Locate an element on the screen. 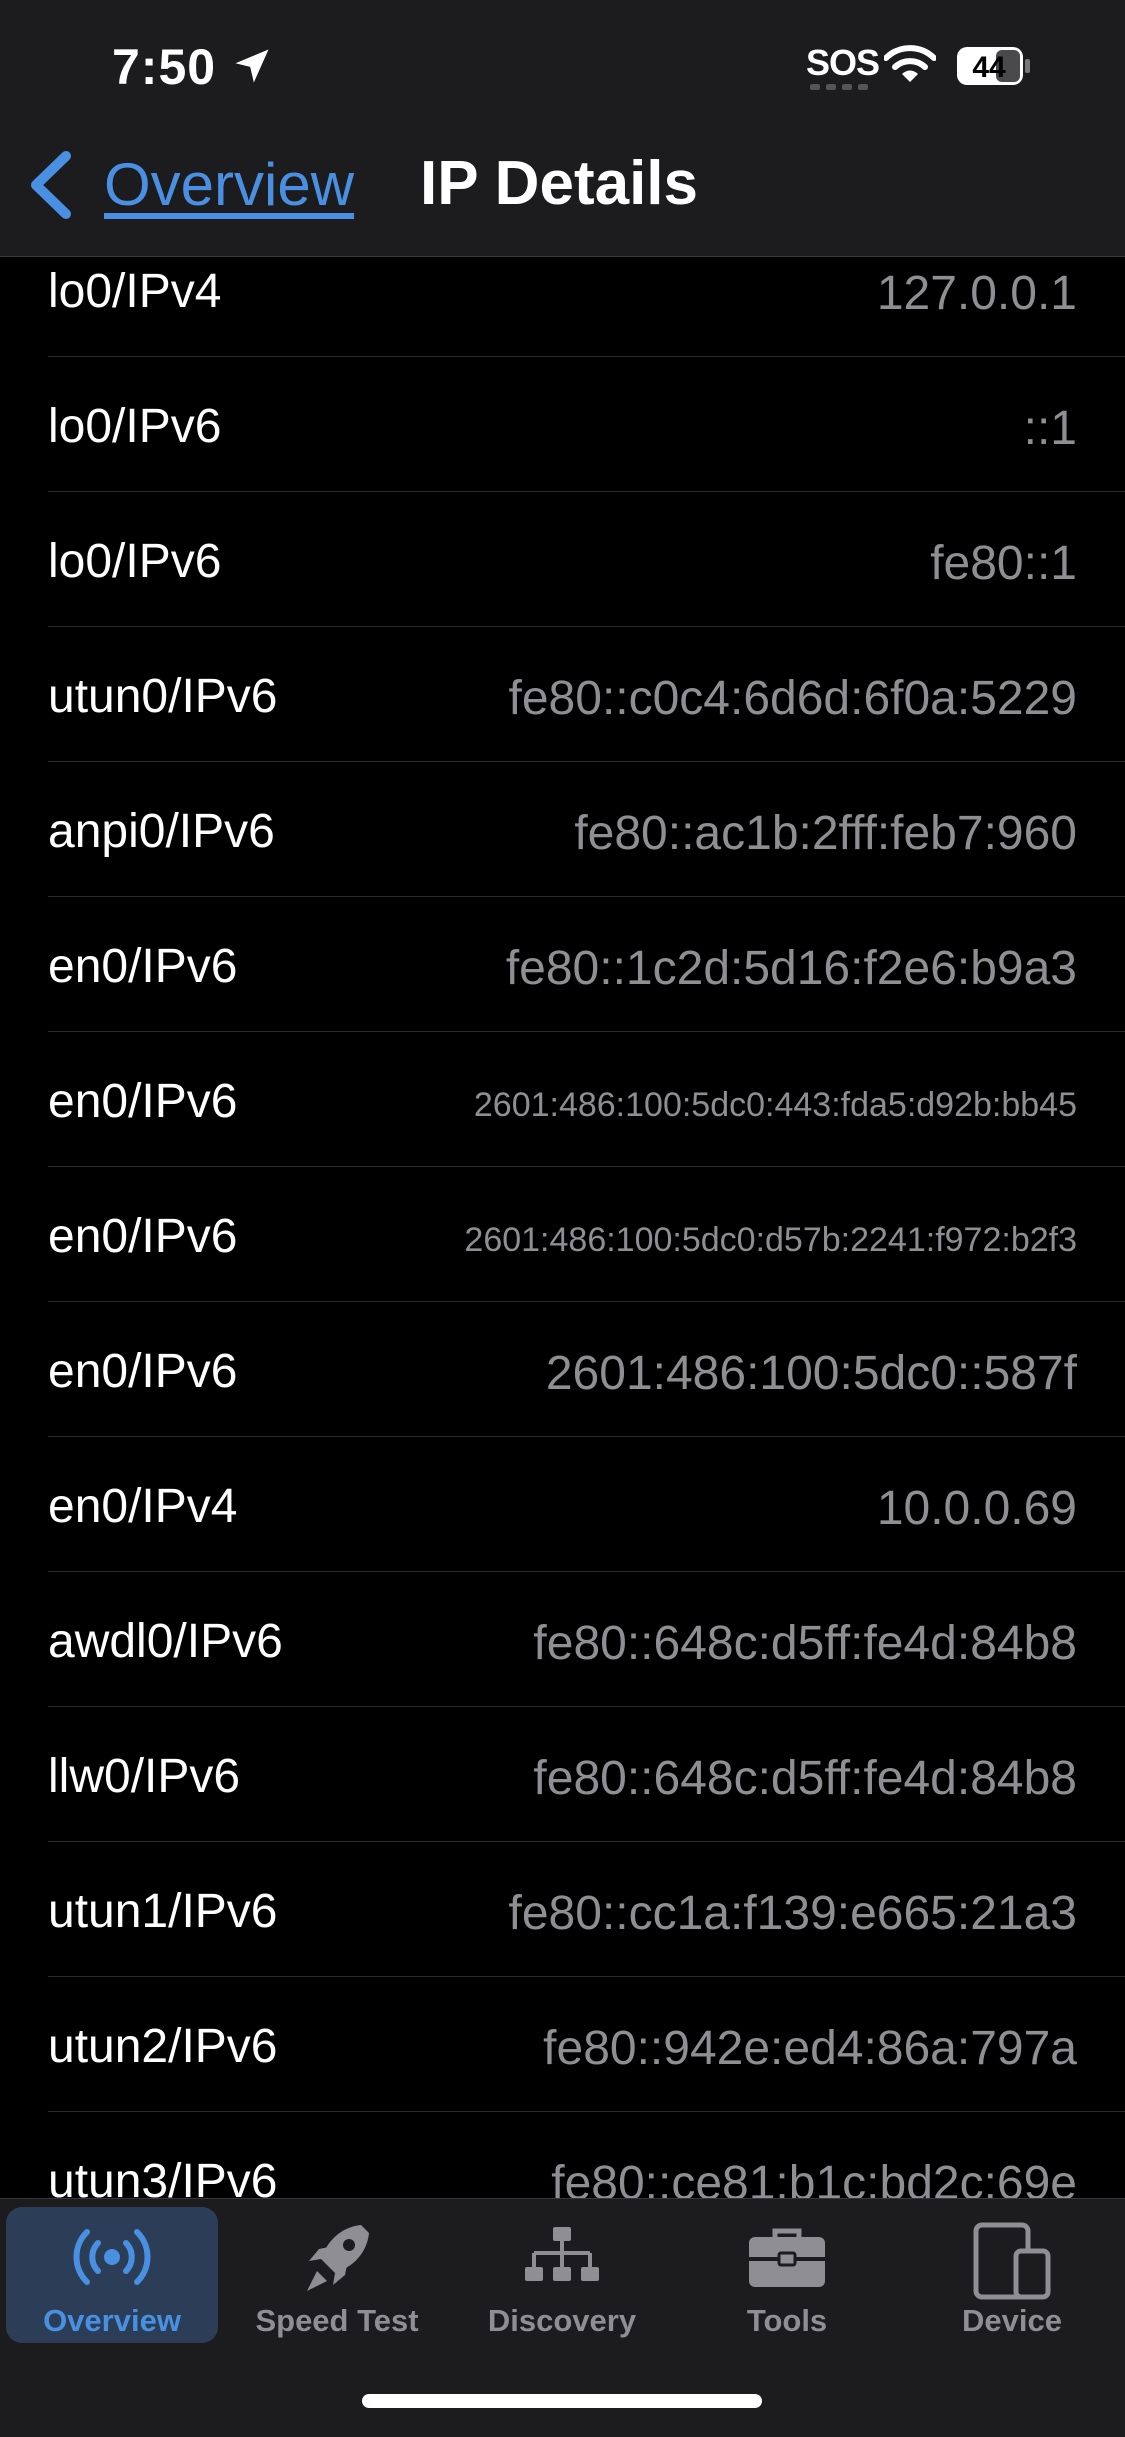 The height and width of the screenshot is (2437, 1125). list-item: anpi0/IPv6 fe80::ac1b:2fff:feb7:960 is located at coordinates (586, 829).